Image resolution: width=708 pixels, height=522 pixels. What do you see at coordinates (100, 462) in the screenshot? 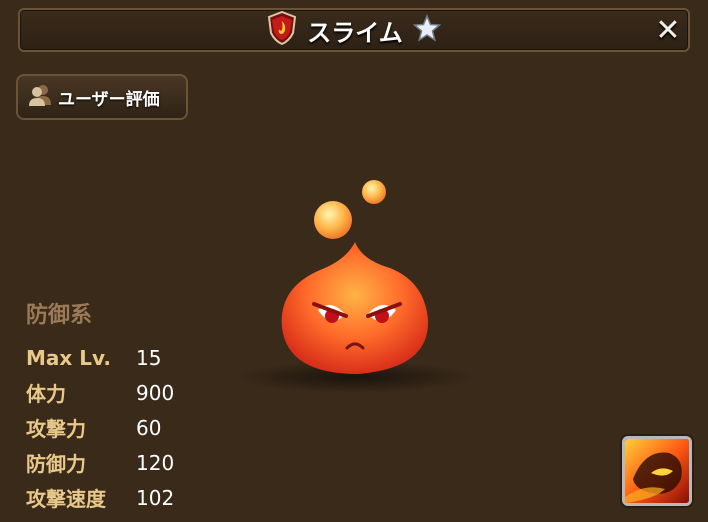
I see `stat-row-defense: 防御力 120` at bounding box center [100, 462].